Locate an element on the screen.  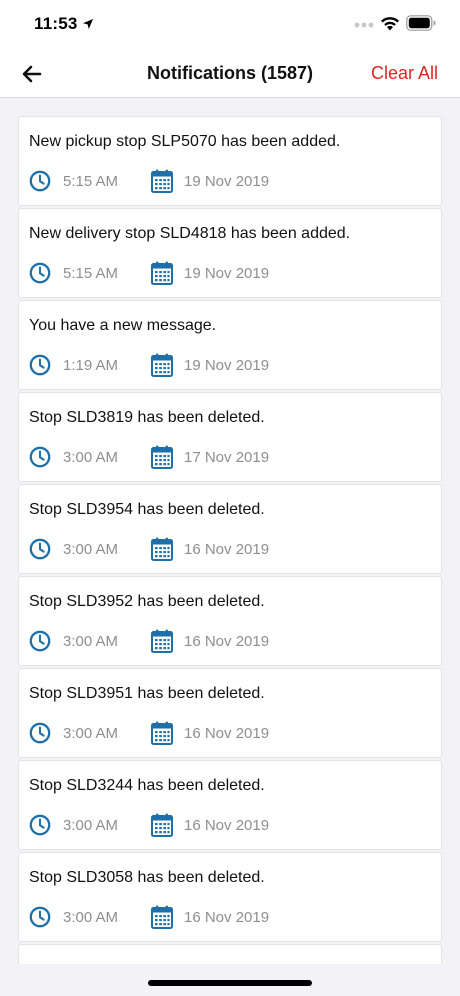
notification-text: Stop SLD3058 has been deleted. is located at coordinates (147, 877).